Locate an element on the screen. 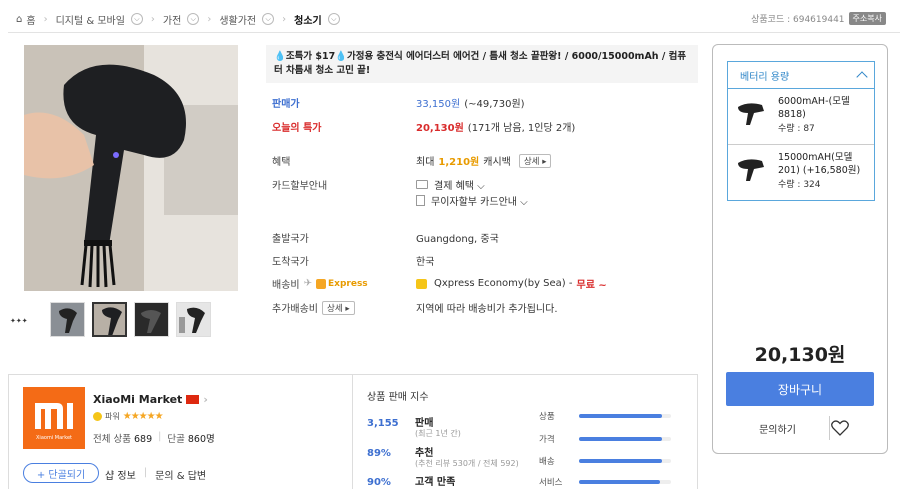  sale-price: 33,150원 (~49,730원) is located at coordinates (470, 102).